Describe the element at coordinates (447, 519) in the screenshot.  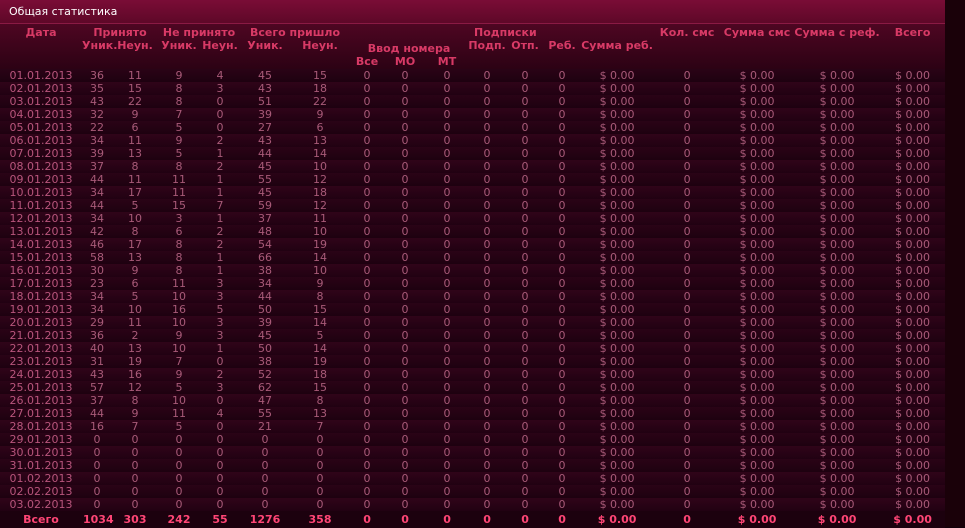
I see `total-cell: 0` at that location.